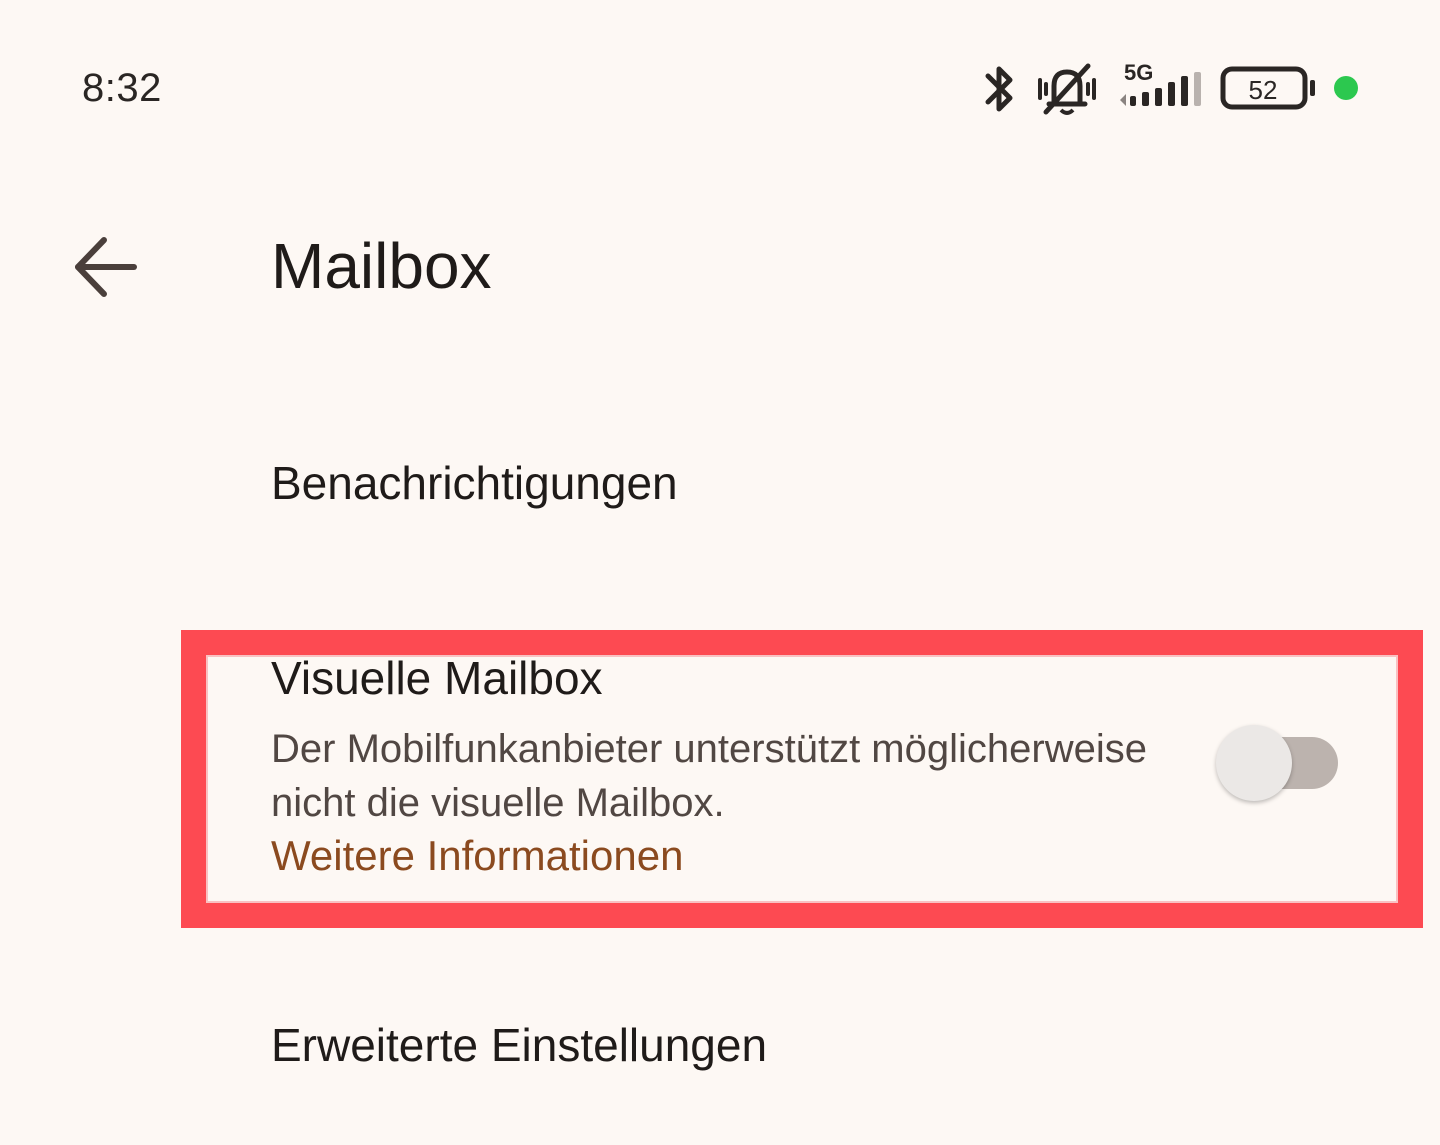  I want to click on advanced-settings: Erweiterte Einstellungen, so click(519, 1045).